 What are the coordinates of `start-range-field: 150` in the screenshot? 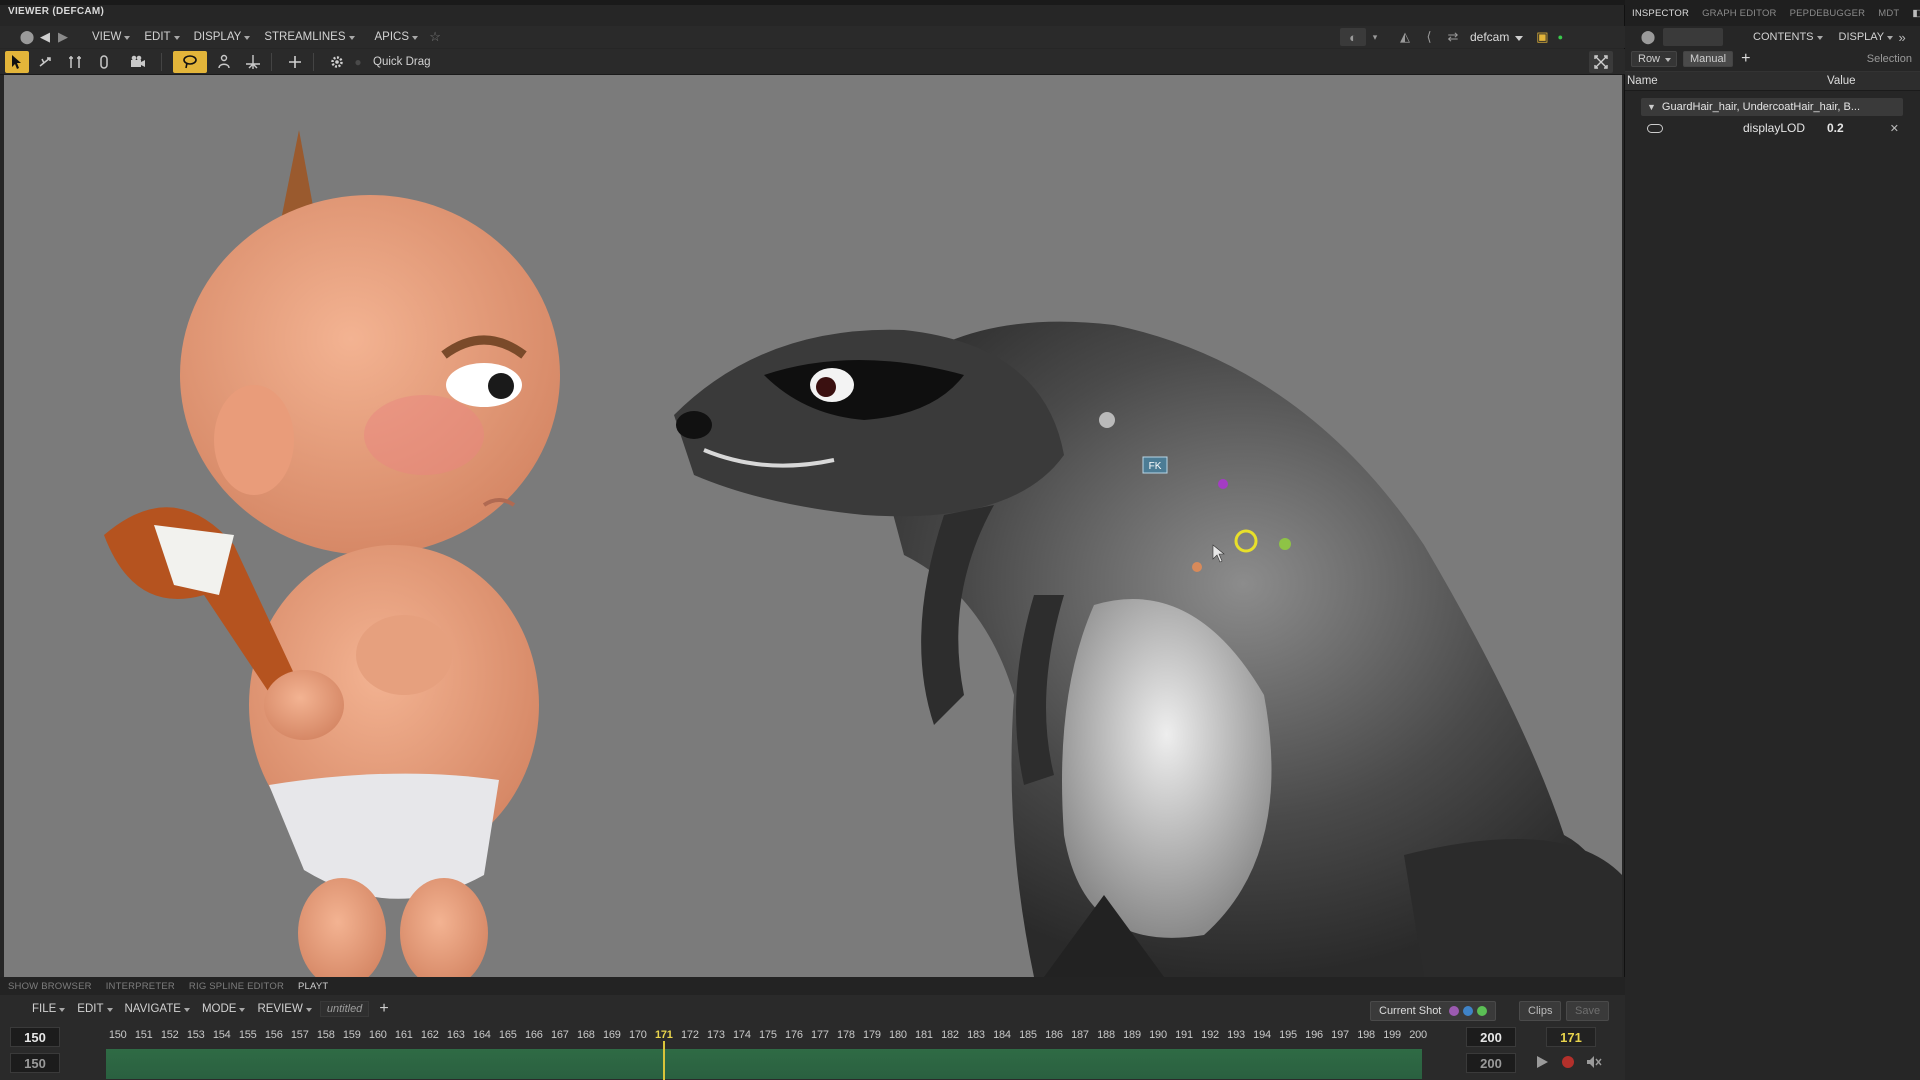 It's located at (35, 1063).